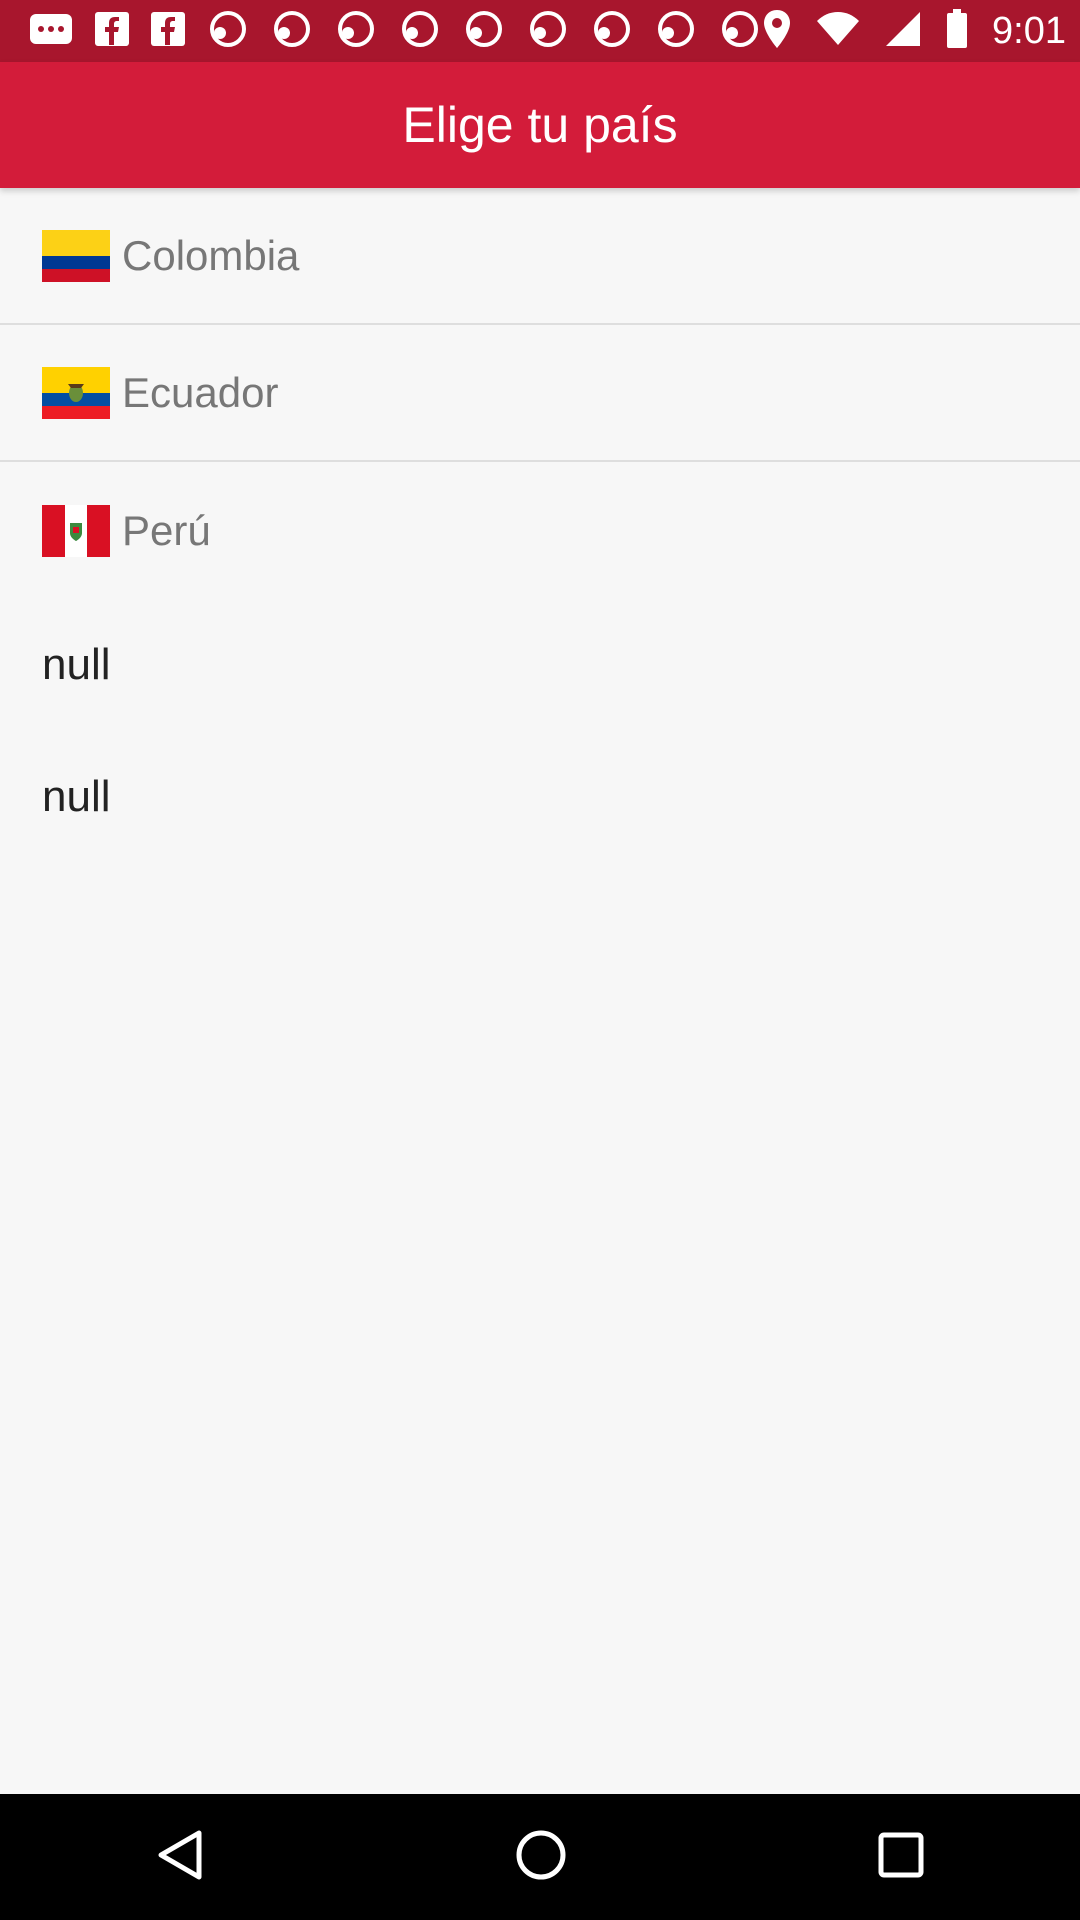  I want to click on ecuador-flag-icon, so click(76, 392).